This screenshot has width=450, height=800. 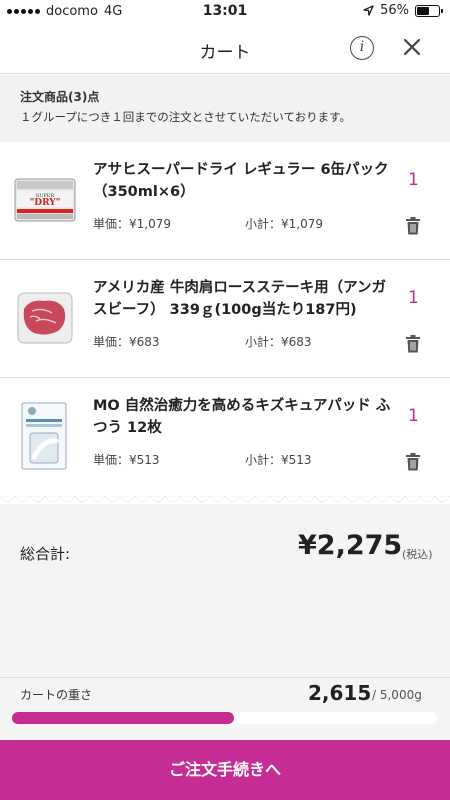 I want to click on cart-weight-fill, so click(x=123, y=718).